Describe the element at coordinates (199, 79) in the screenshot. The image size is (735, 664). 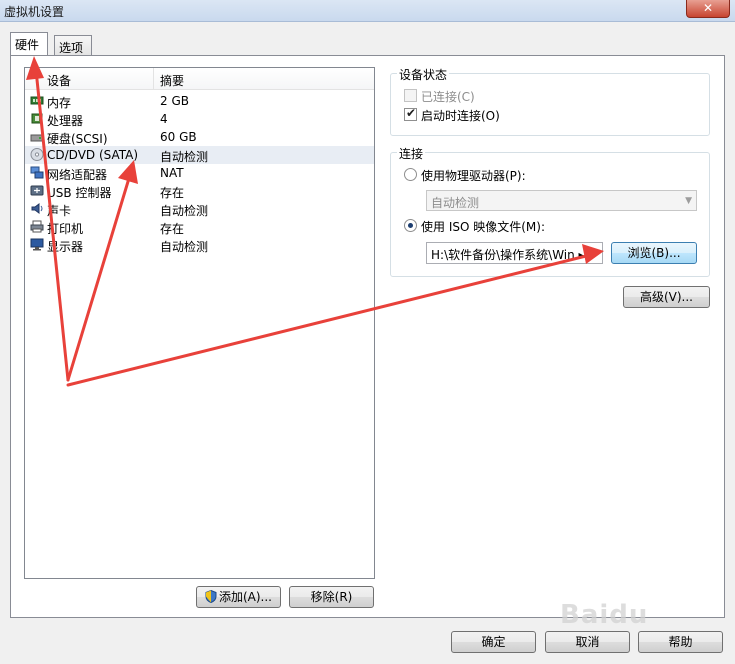
I see `device-list-header: 设备 摘要` at that location.